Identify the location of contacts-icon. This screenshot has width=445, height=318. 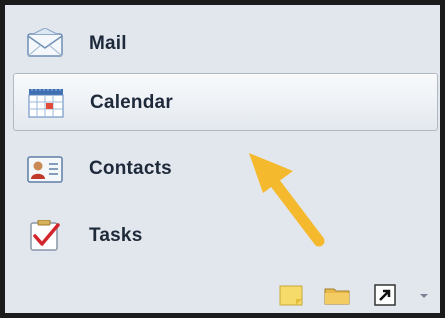
(45, 169).